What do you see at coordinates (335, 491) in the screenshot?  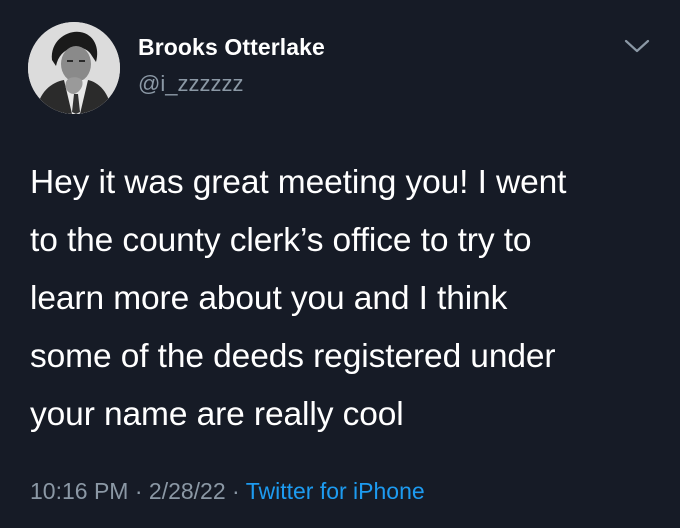 I see `tweet-source-link: Twitter for iPhone` at bounding box center [335, 491].